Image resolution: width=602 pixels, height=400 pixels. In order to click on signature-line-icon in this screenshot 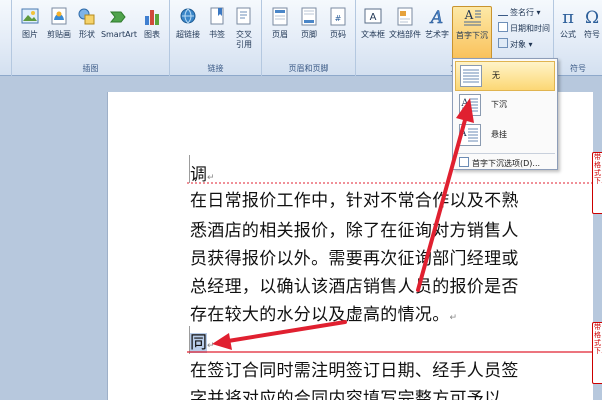, I will do `click(503, 11)`.